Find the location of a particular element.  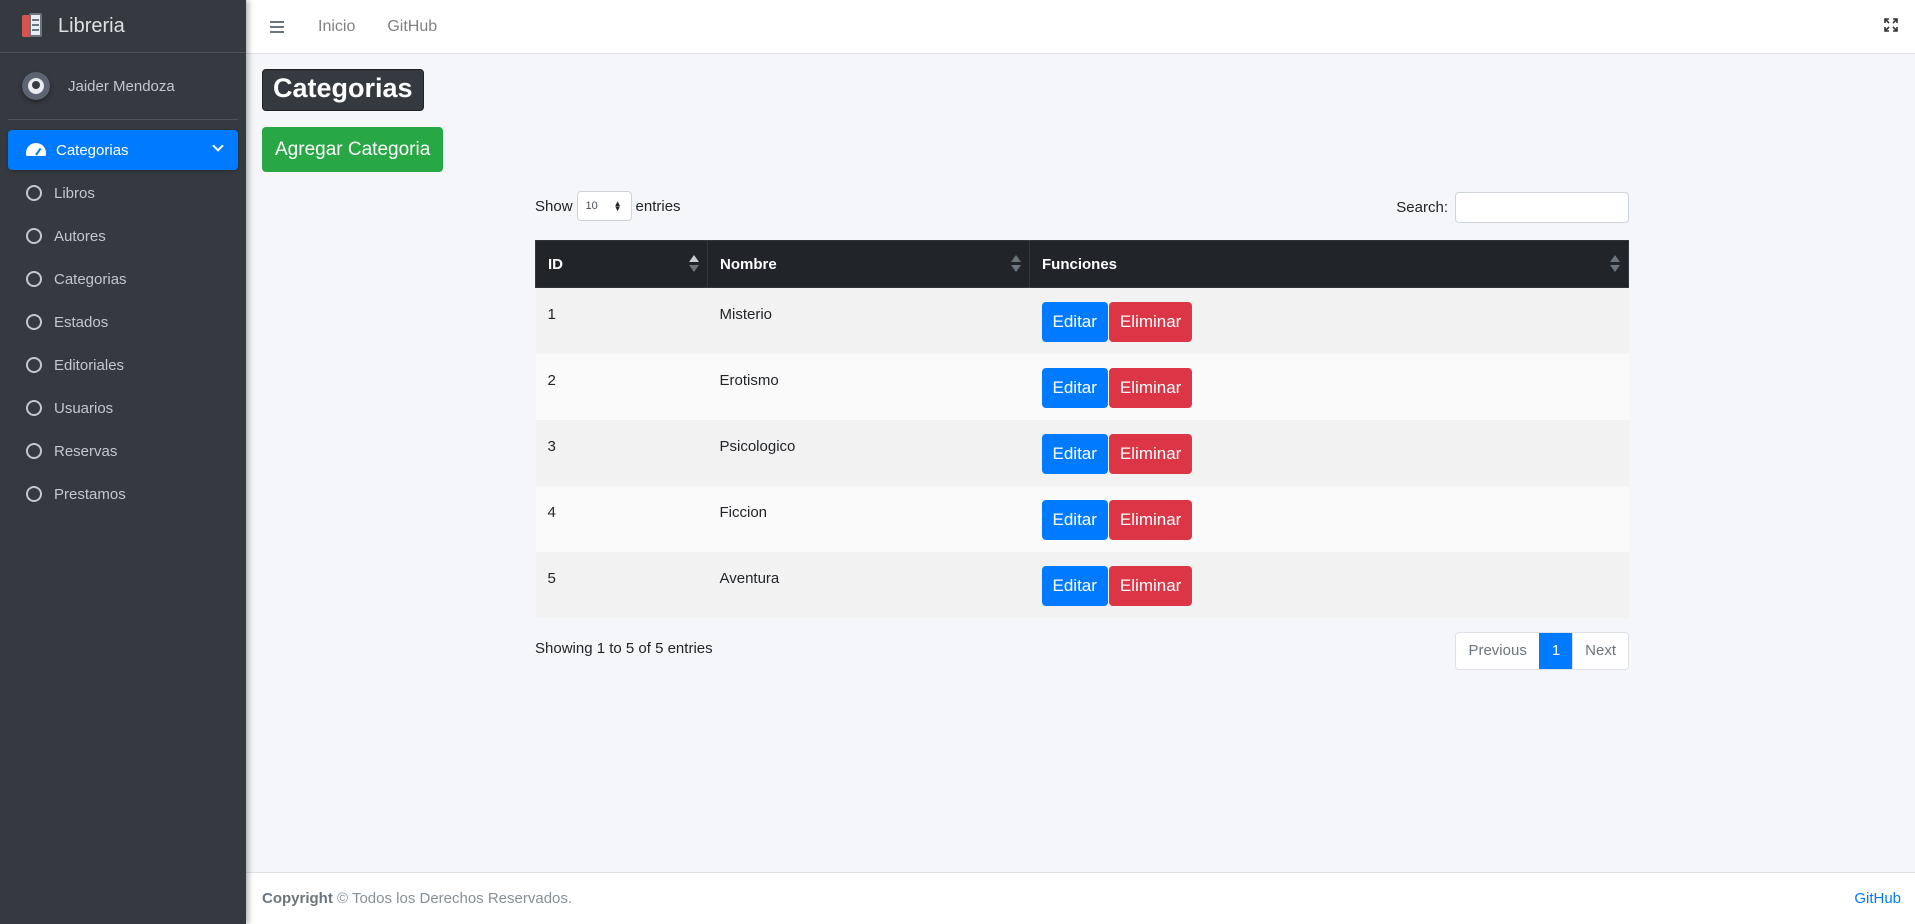

search-label: Search: is located at coordinates (1422, 207).